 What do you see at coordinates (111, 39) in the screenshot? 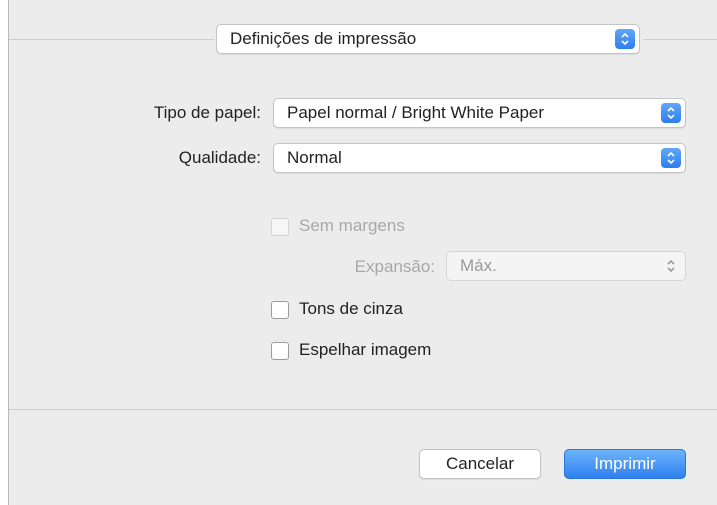
I see `separator-top-left` at bounding box center [111, 39].